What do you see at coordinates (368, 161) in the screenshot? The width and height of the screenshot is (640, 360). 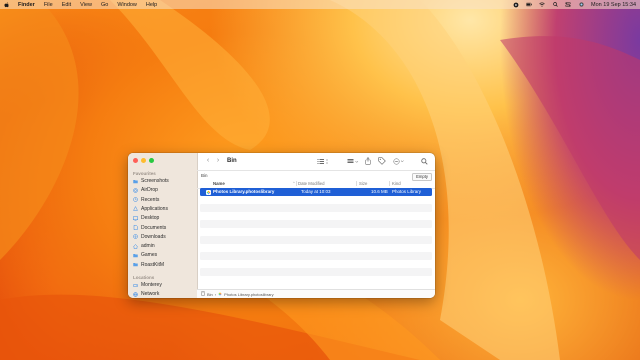 I see `share-icon` at bounding box center [368, 161].